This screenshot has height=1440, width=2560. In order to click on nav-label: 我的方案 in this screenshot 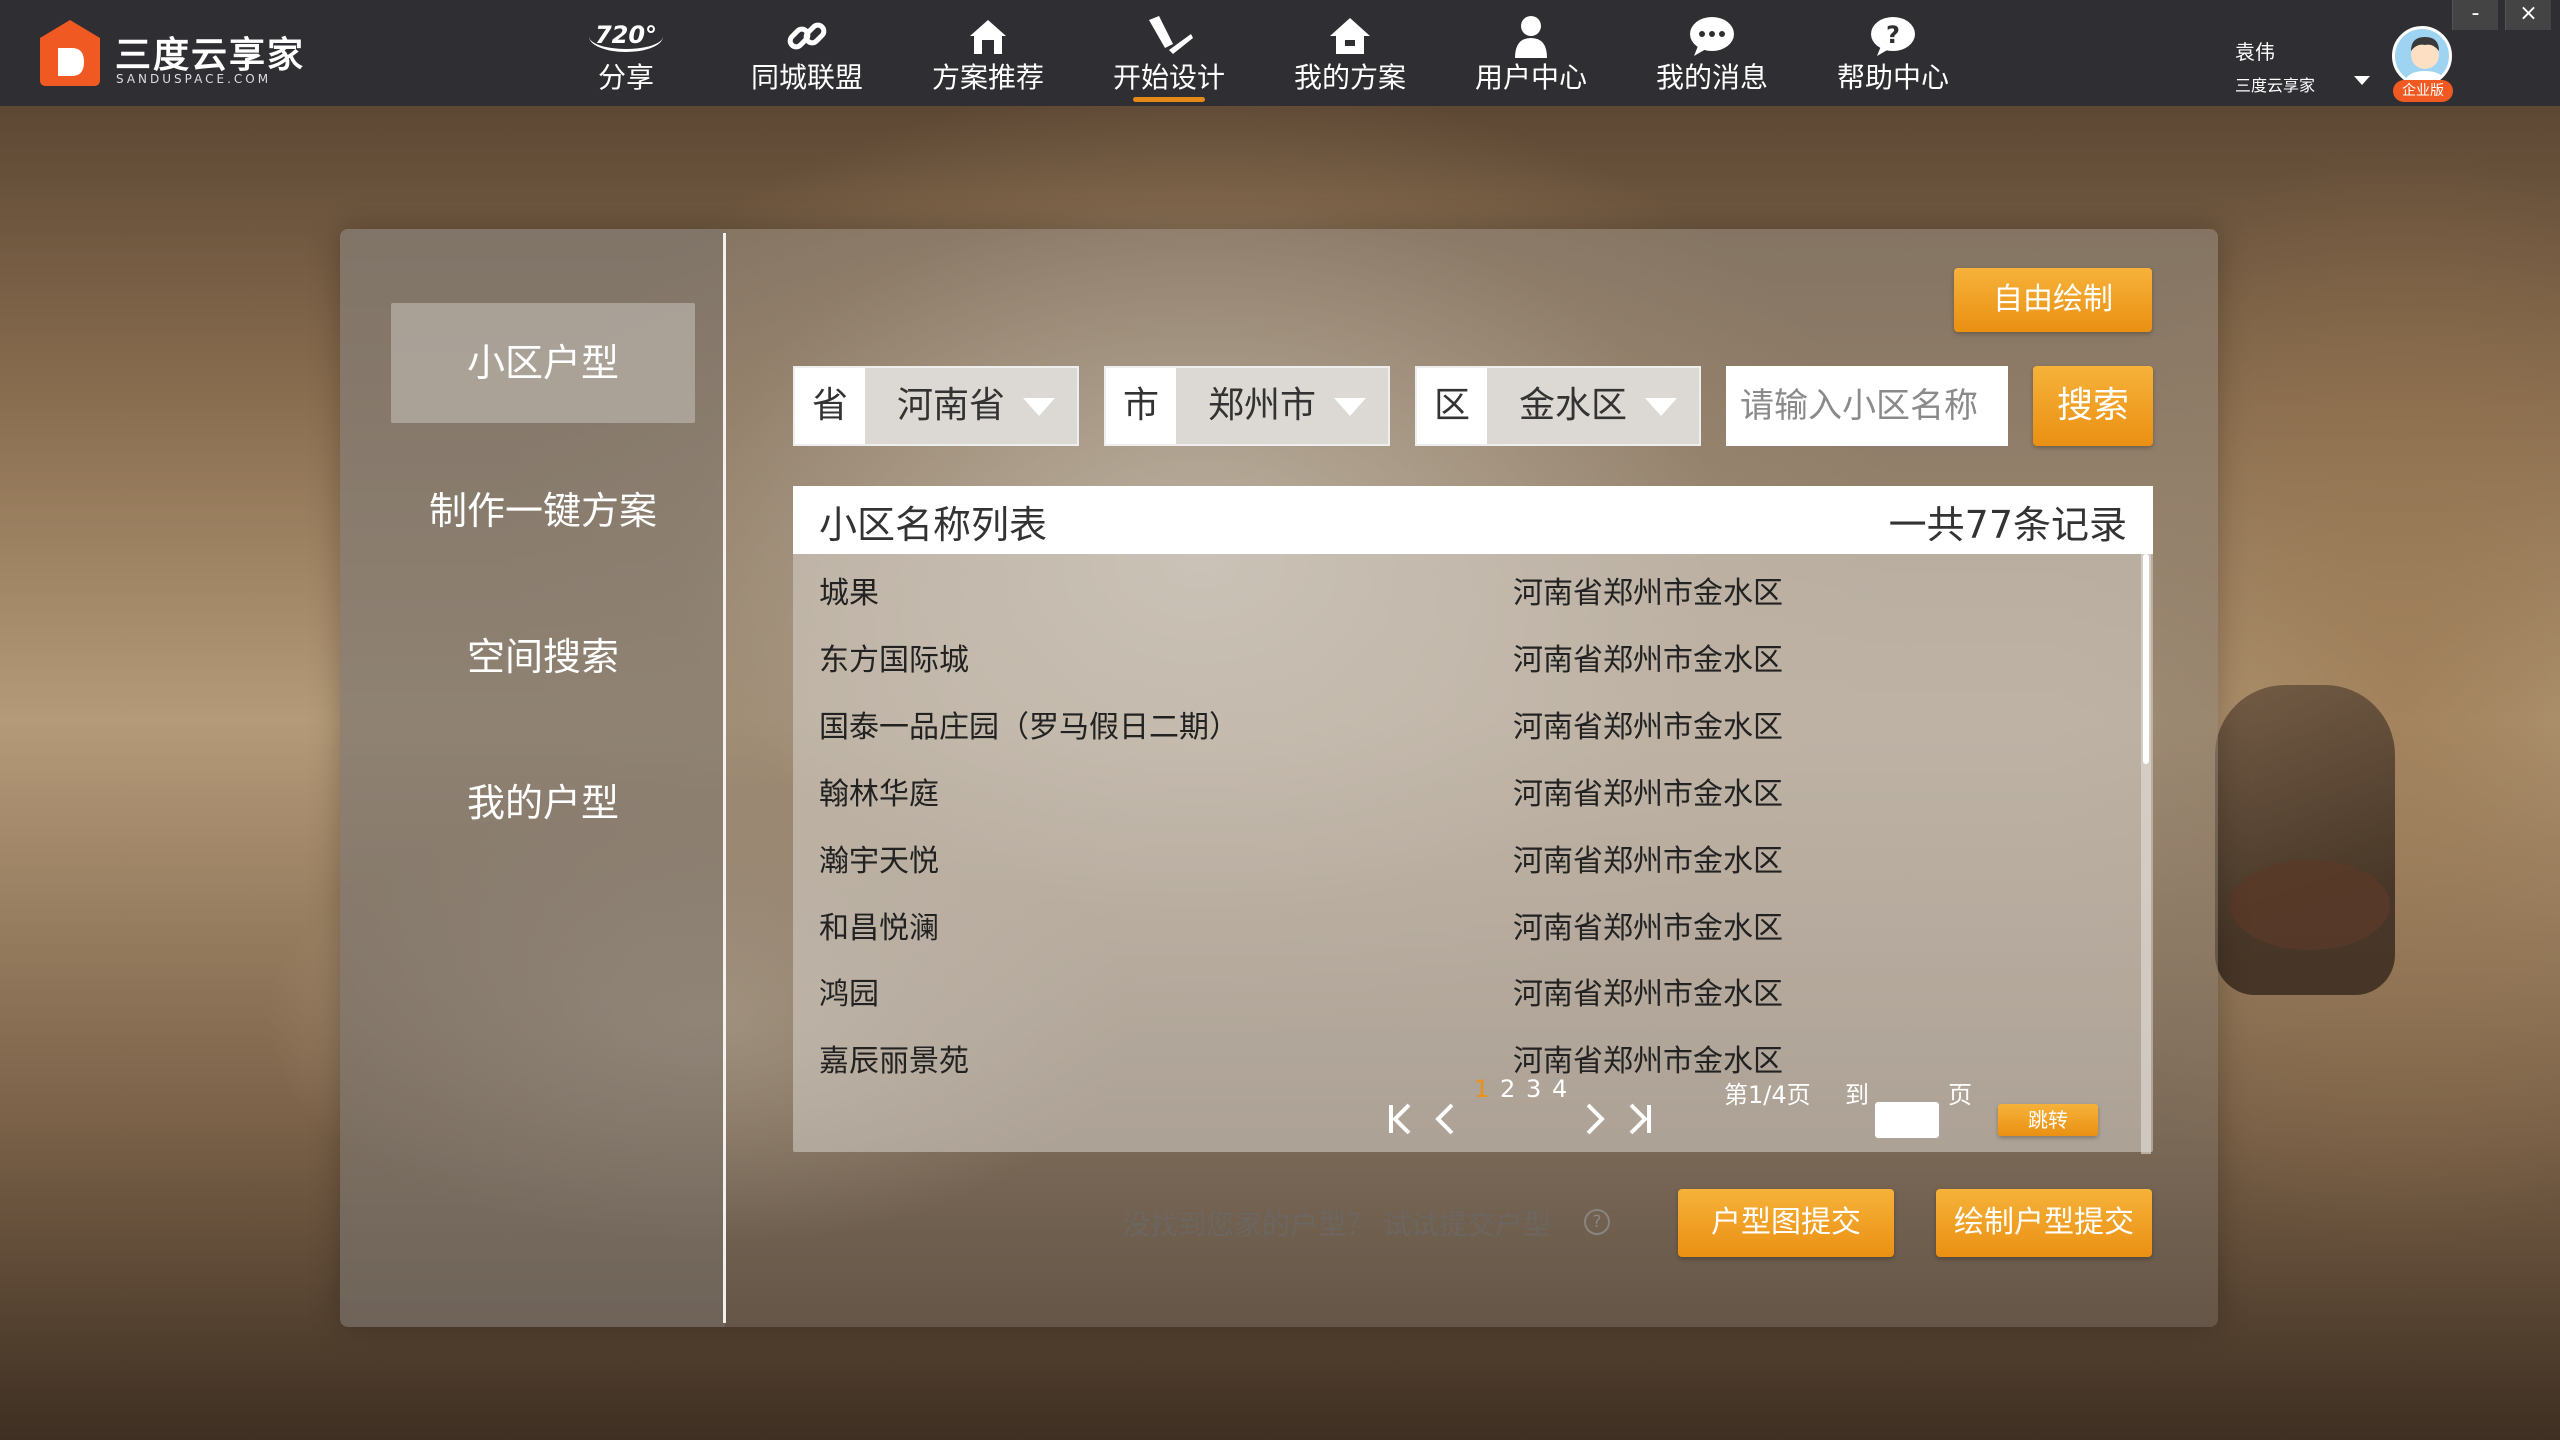, I will do `click(1349, 77)`.